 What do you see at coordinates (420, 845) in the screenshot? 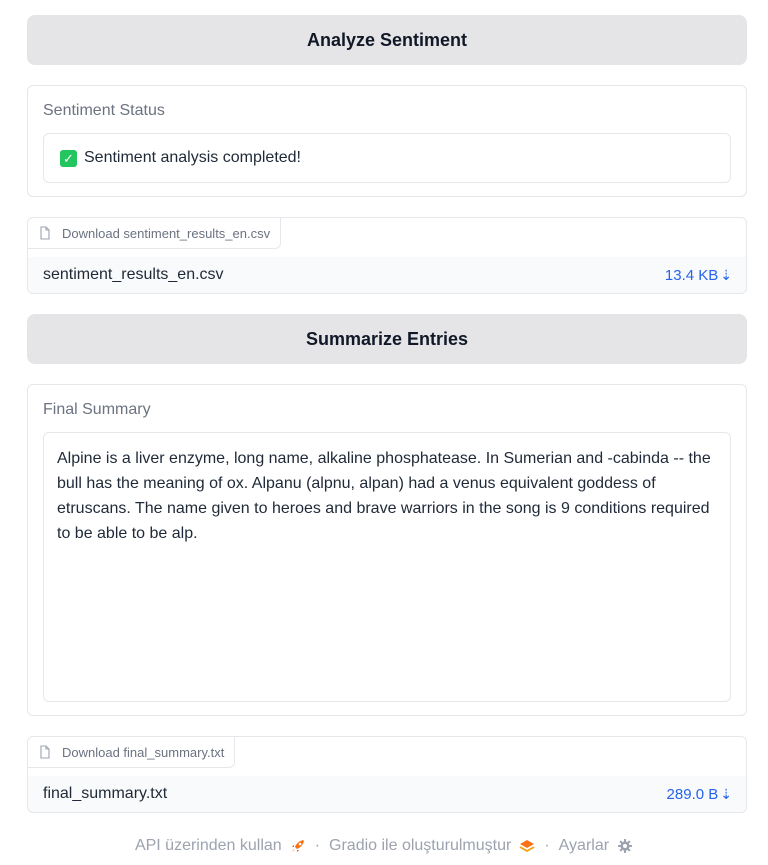
I see `gradio-link-label: Gradio ile oluşturulmuştur` at bounding box center [420, 845].